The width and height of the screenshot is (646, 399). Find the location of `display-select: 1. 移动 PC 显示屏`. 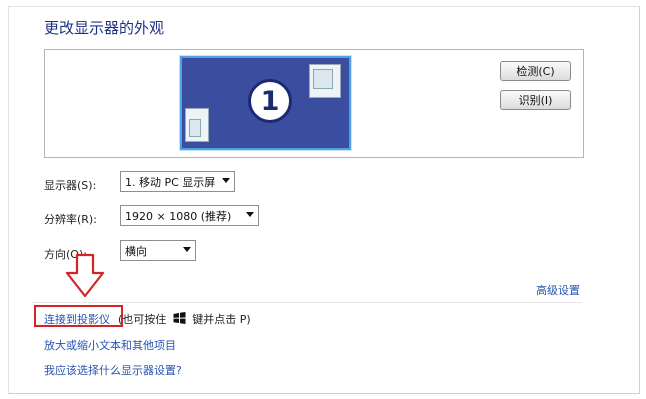

display-select: 1. 移动 PC 显示屏 is located at coordinates (177, 181).